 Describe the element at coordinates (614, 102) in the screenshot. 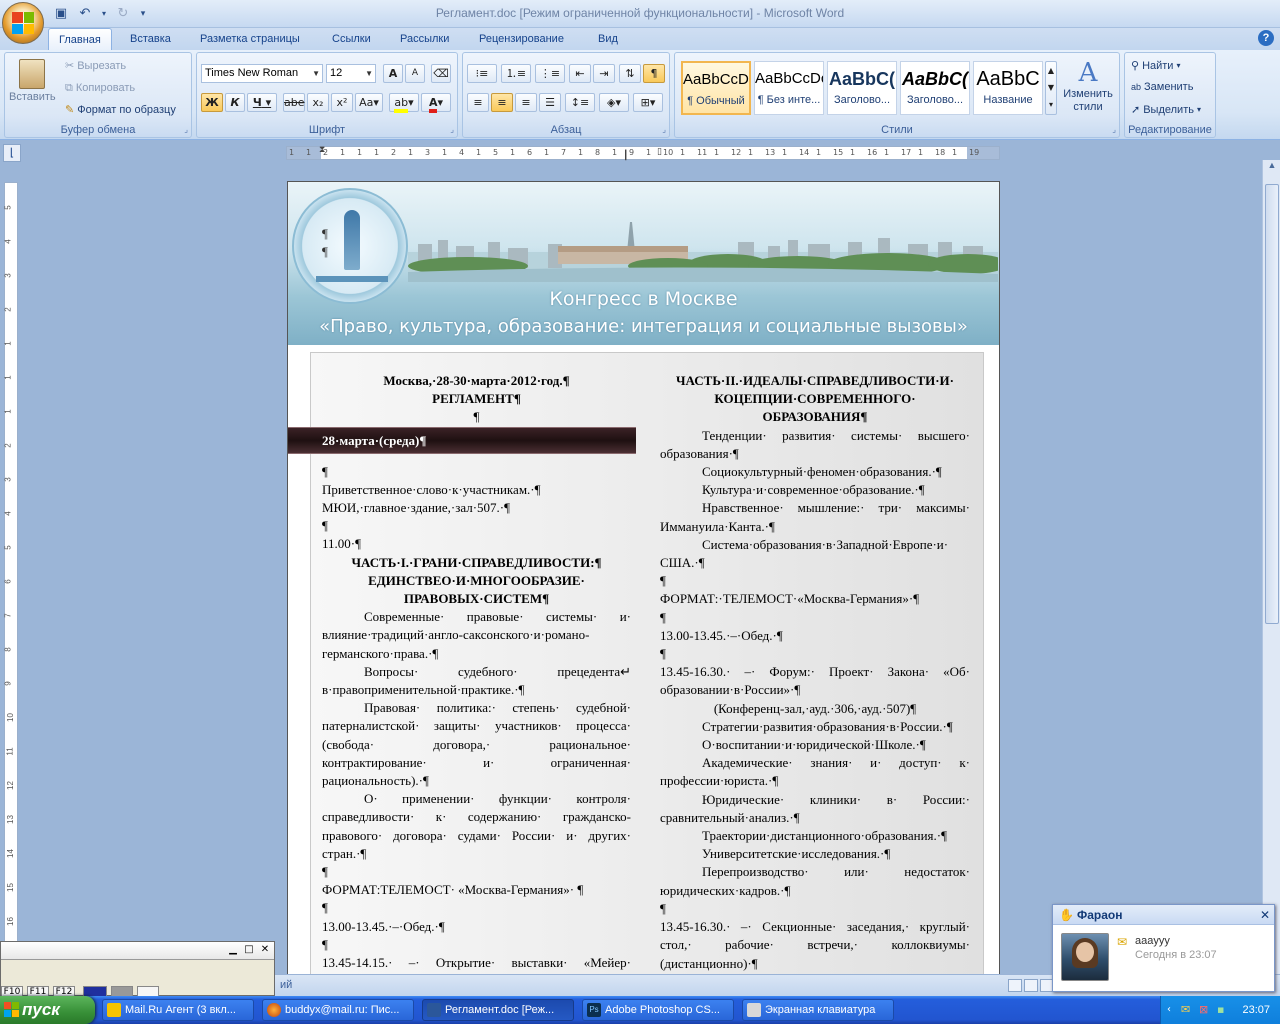

I see `shading-button: ◈▾` at that location.